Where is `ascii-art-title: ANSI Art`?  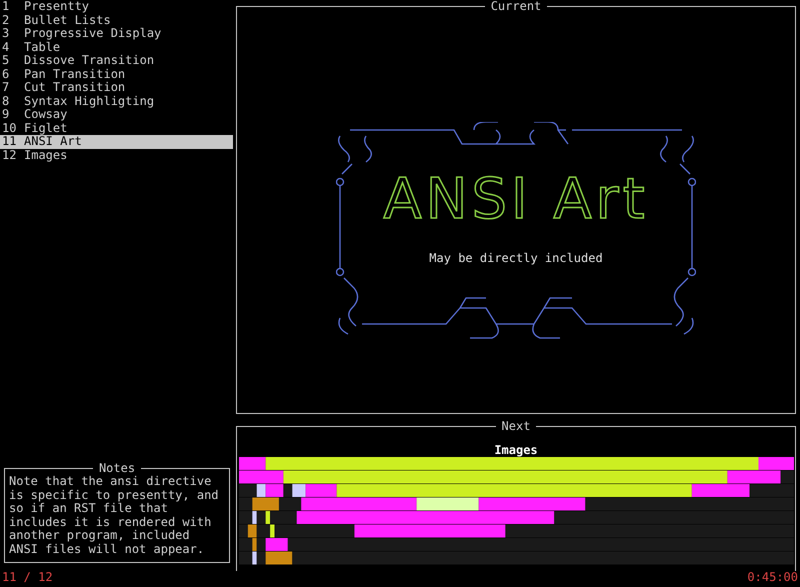 ascii-art-title: ANSI Art is located at coordinates (516, 200).